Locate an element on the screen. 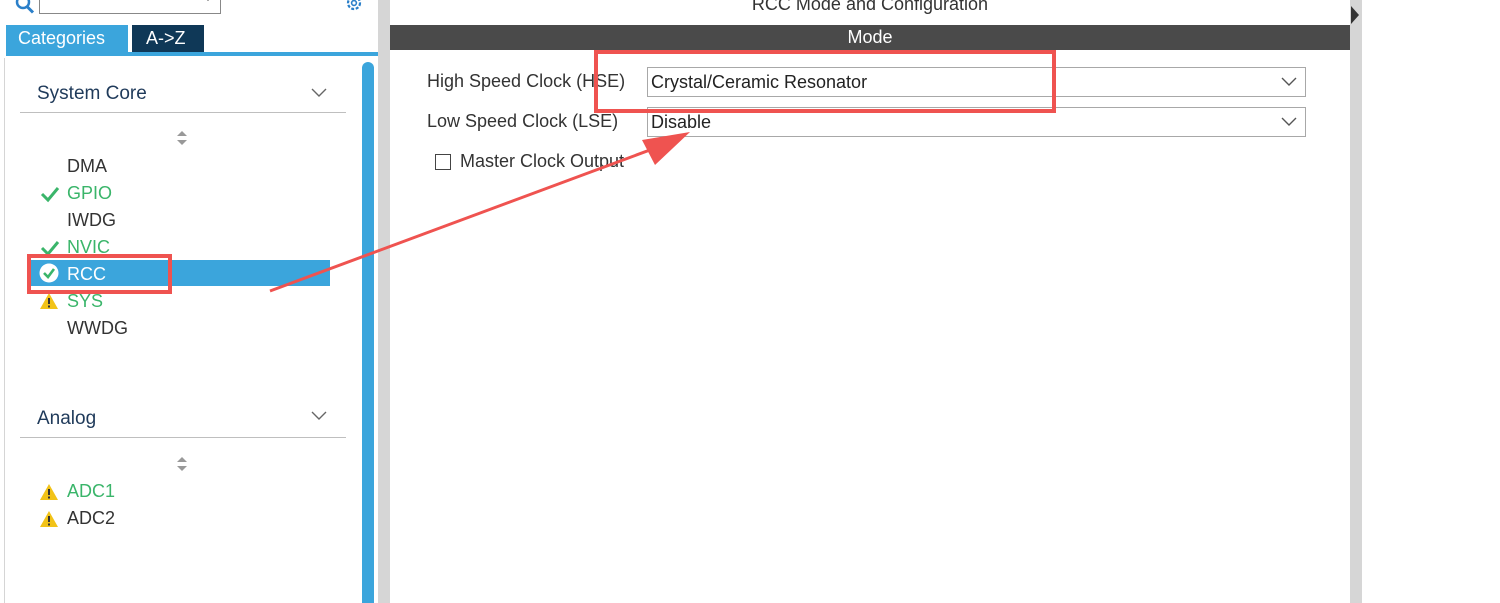 Image resolution: width=1500 pixels, height=603 pixels. list-scrollbar is located at coordinates (368, 332).